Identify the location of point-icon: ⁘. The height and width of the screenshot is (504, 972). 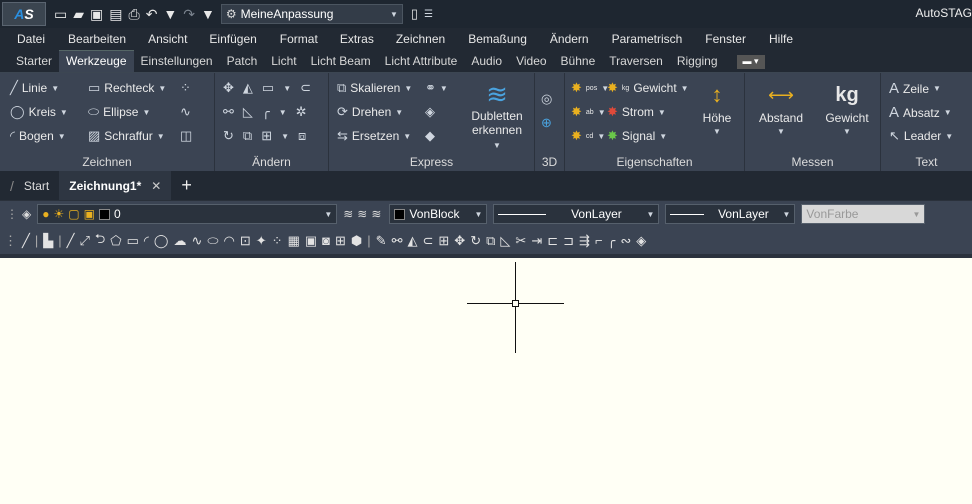
(277, 241).